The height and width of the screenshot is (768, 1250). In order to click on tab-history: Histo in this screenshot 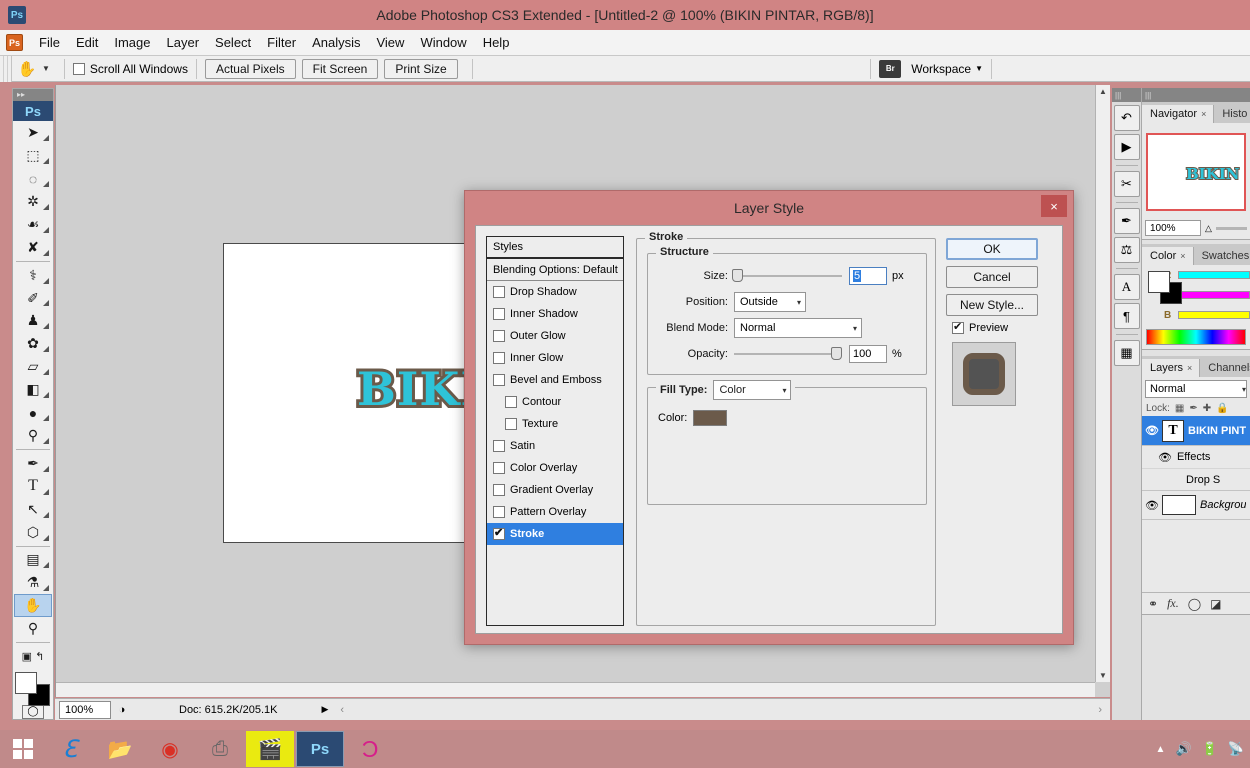, I will do `click(1232, 114)`.